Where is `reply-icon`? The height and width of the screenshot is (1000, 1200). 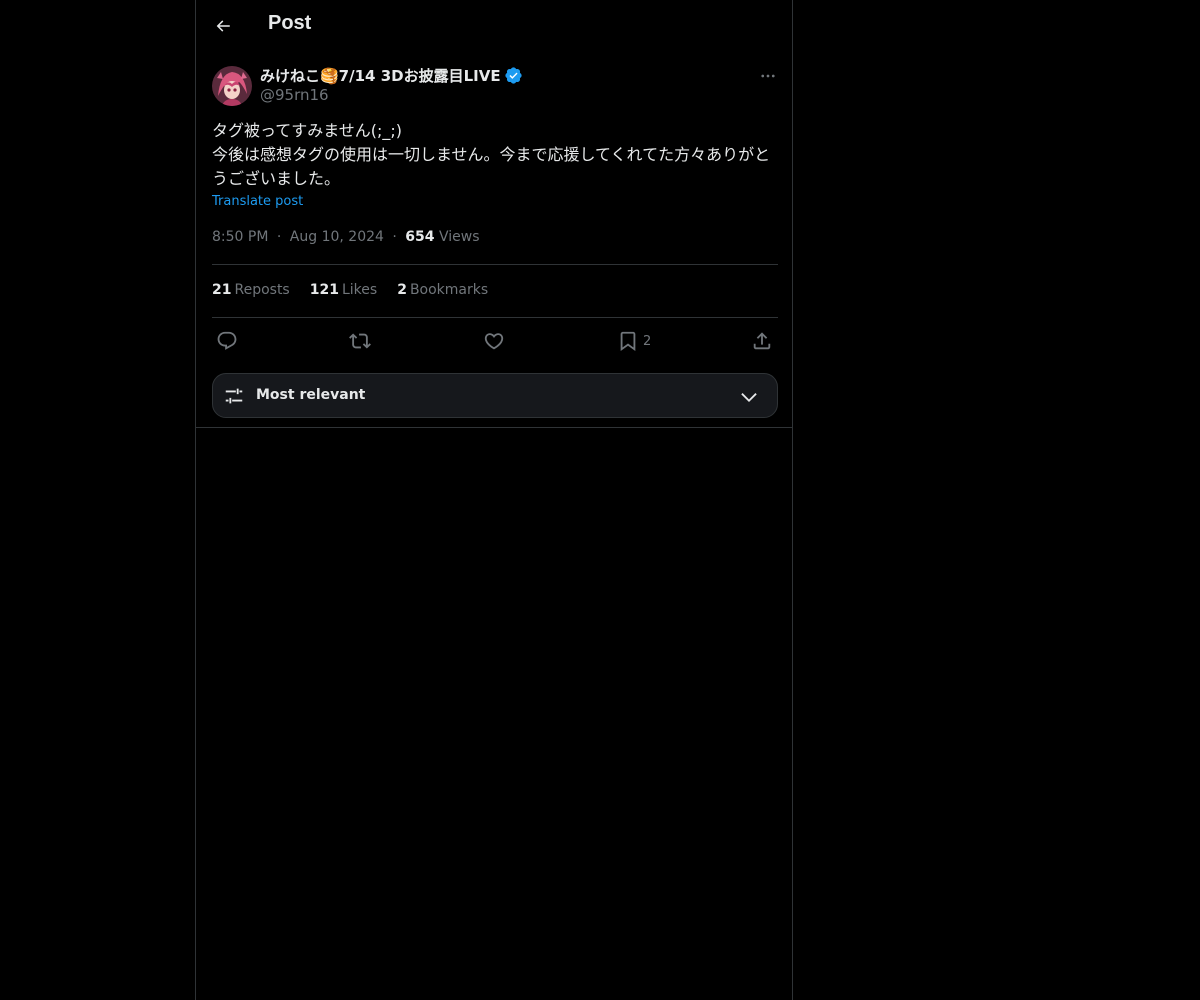 reply-icon is located at coordinates (227, 340).